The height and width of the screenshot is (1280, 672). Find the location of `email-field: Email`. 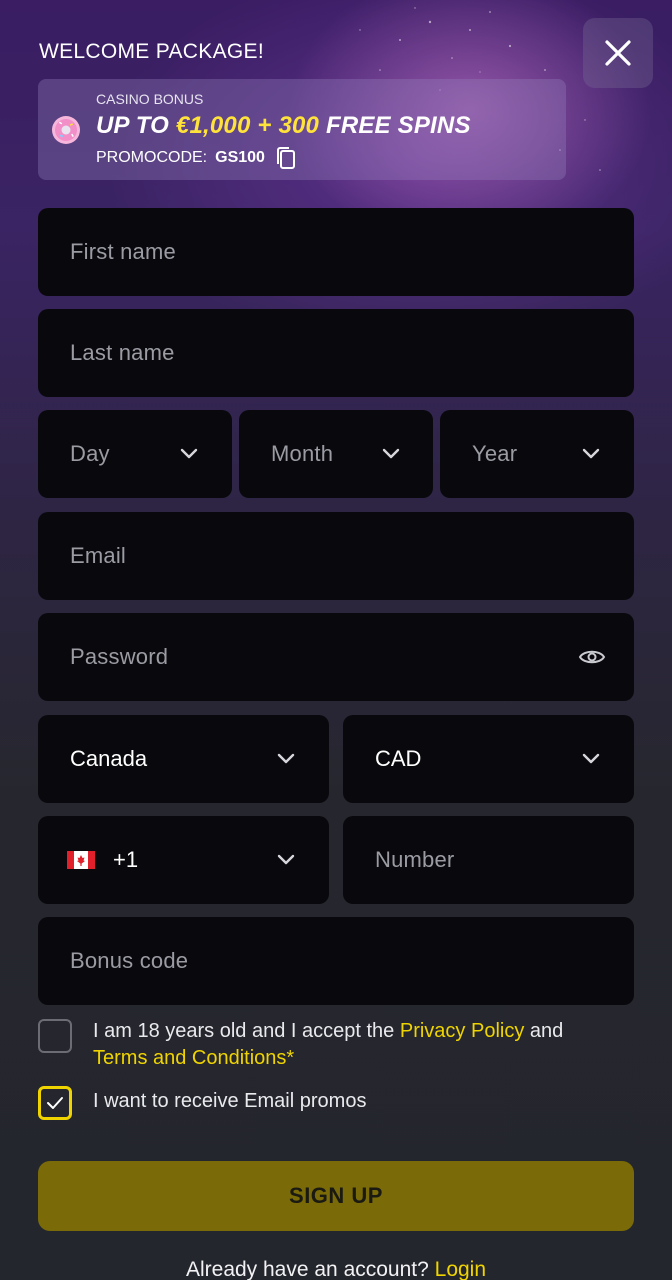

email-field: Email is located at coordinates (336, 556).